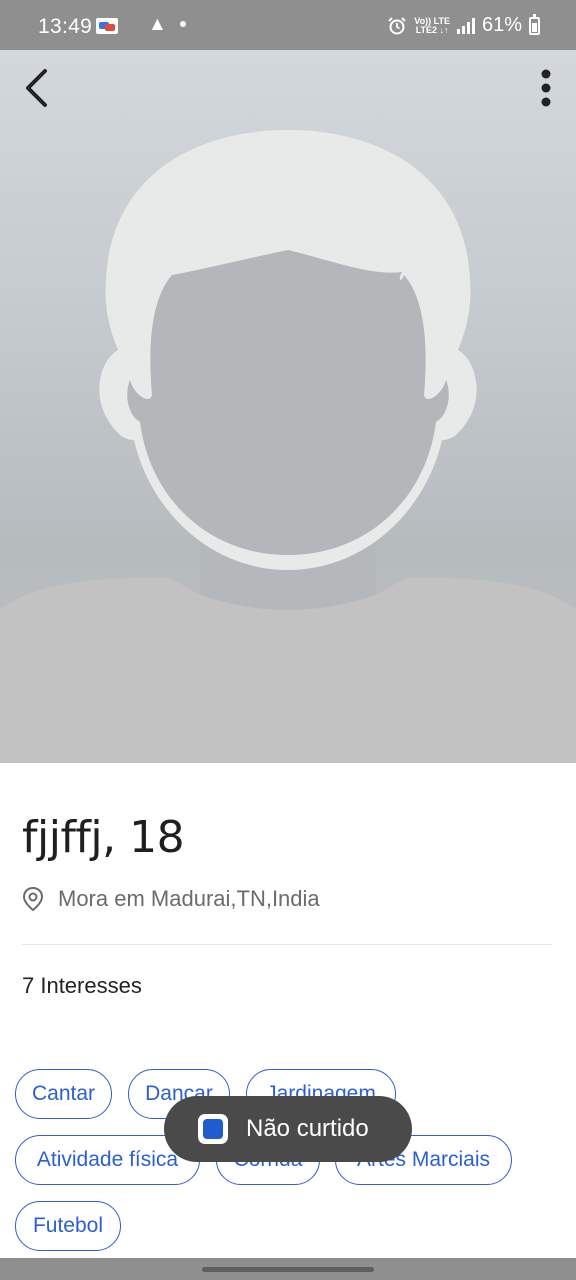 This screenshot has width=576, height=1280. I want to click on home-handle, so click(288, 1269).